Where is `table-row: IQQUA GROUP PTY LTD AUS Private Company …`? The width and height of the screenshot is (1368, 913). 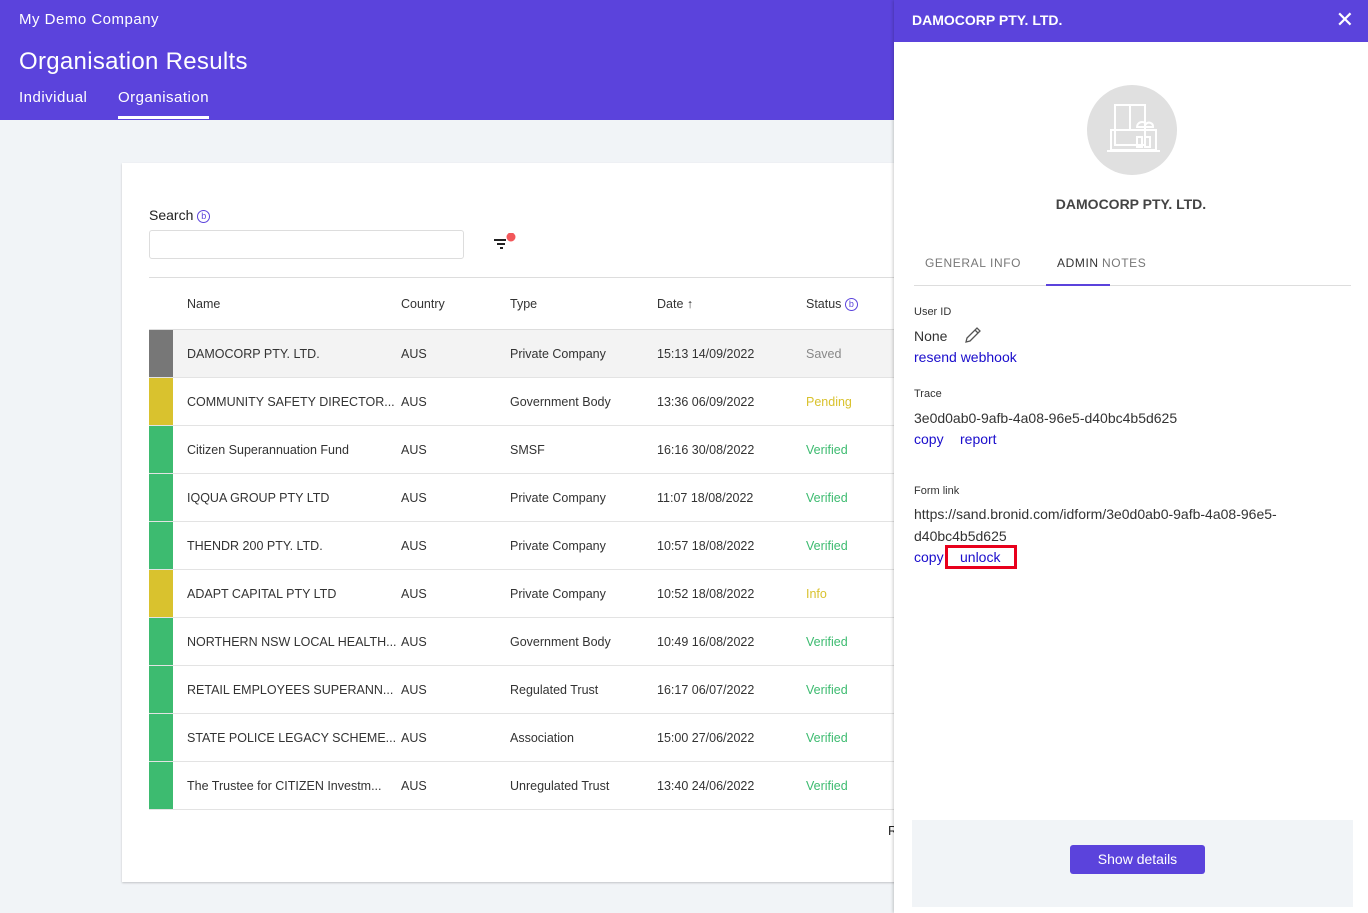 table-row: IQQUA GROUP PTY LTD AUS Private Company … is located at coordinates (529, 498).